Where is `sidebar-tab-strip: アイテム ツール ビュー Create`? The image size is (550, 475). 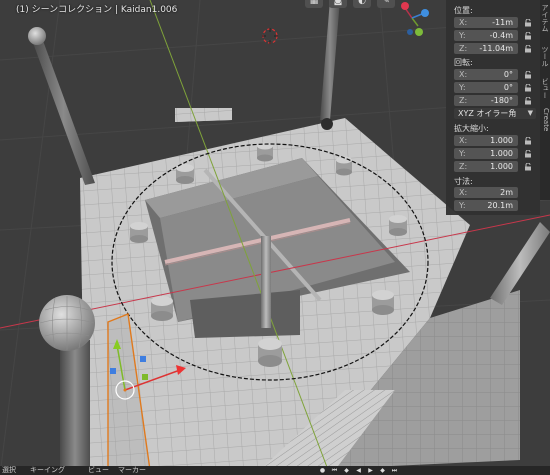 sidebar-tab-strip: アイテム ツール ビュー Create is located at coordinates (545, 100).